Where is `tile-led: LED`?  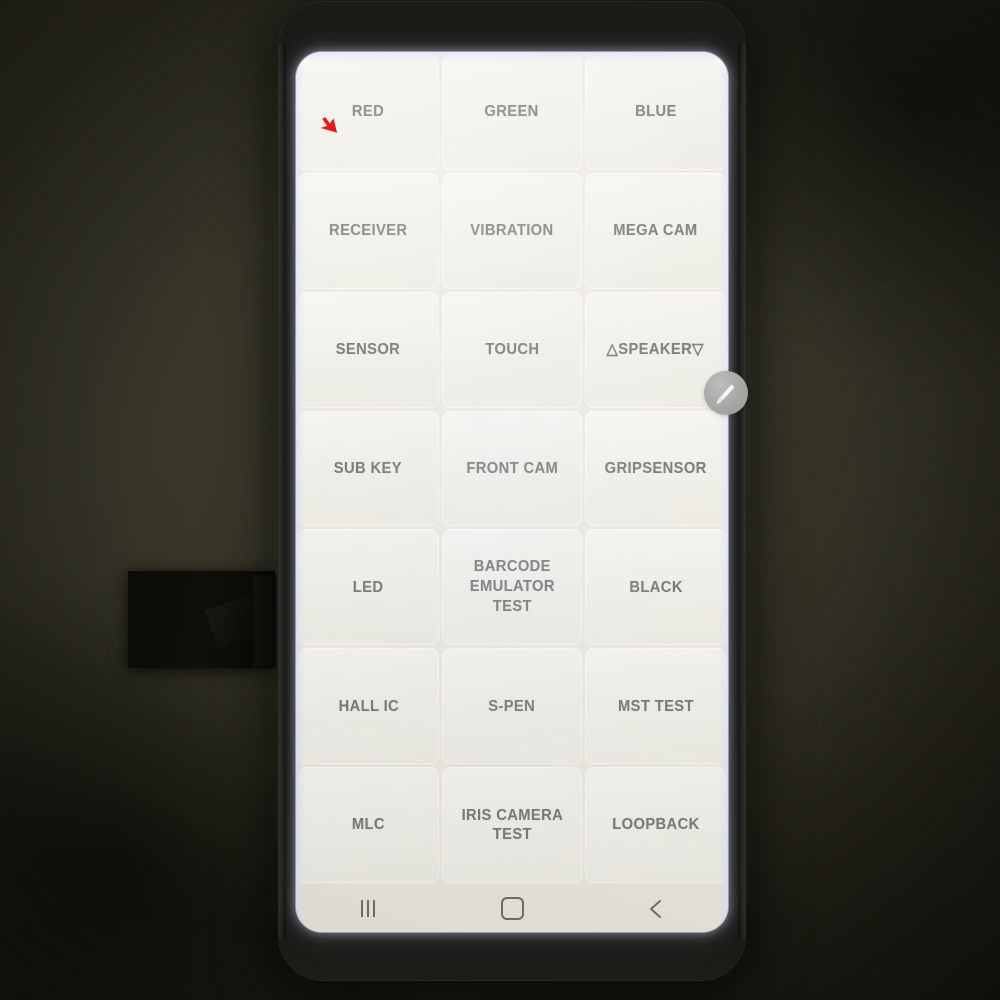 tile-led: LED is located at coordinates (368, 587).